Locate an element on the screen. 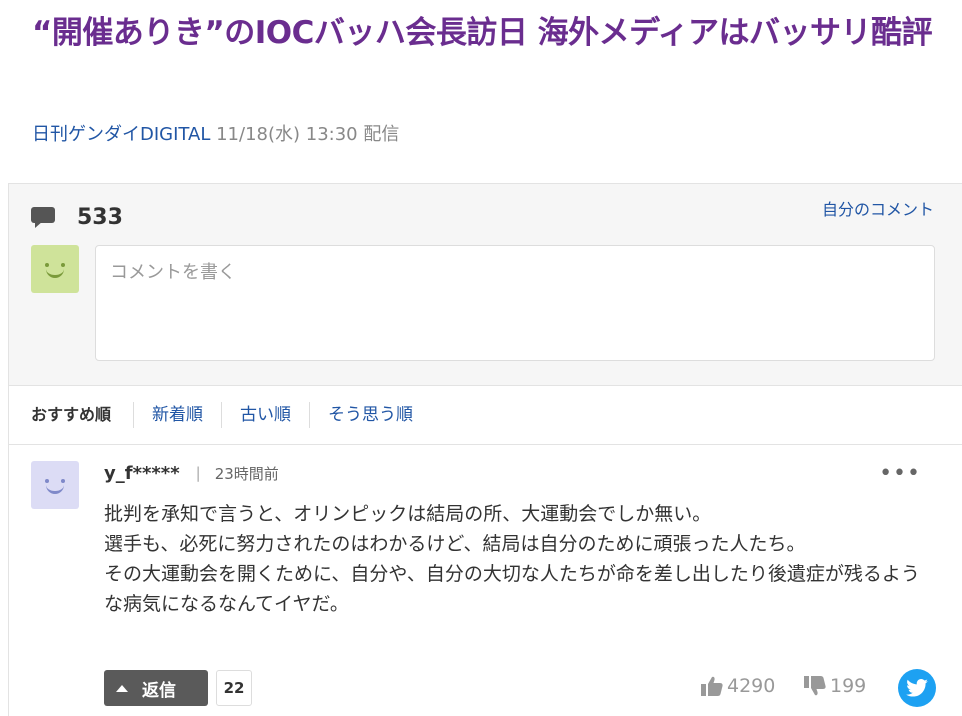 The height and width of the screenshot is (716, 962). disagree-count: 199 is located at coordinates (848, 686).